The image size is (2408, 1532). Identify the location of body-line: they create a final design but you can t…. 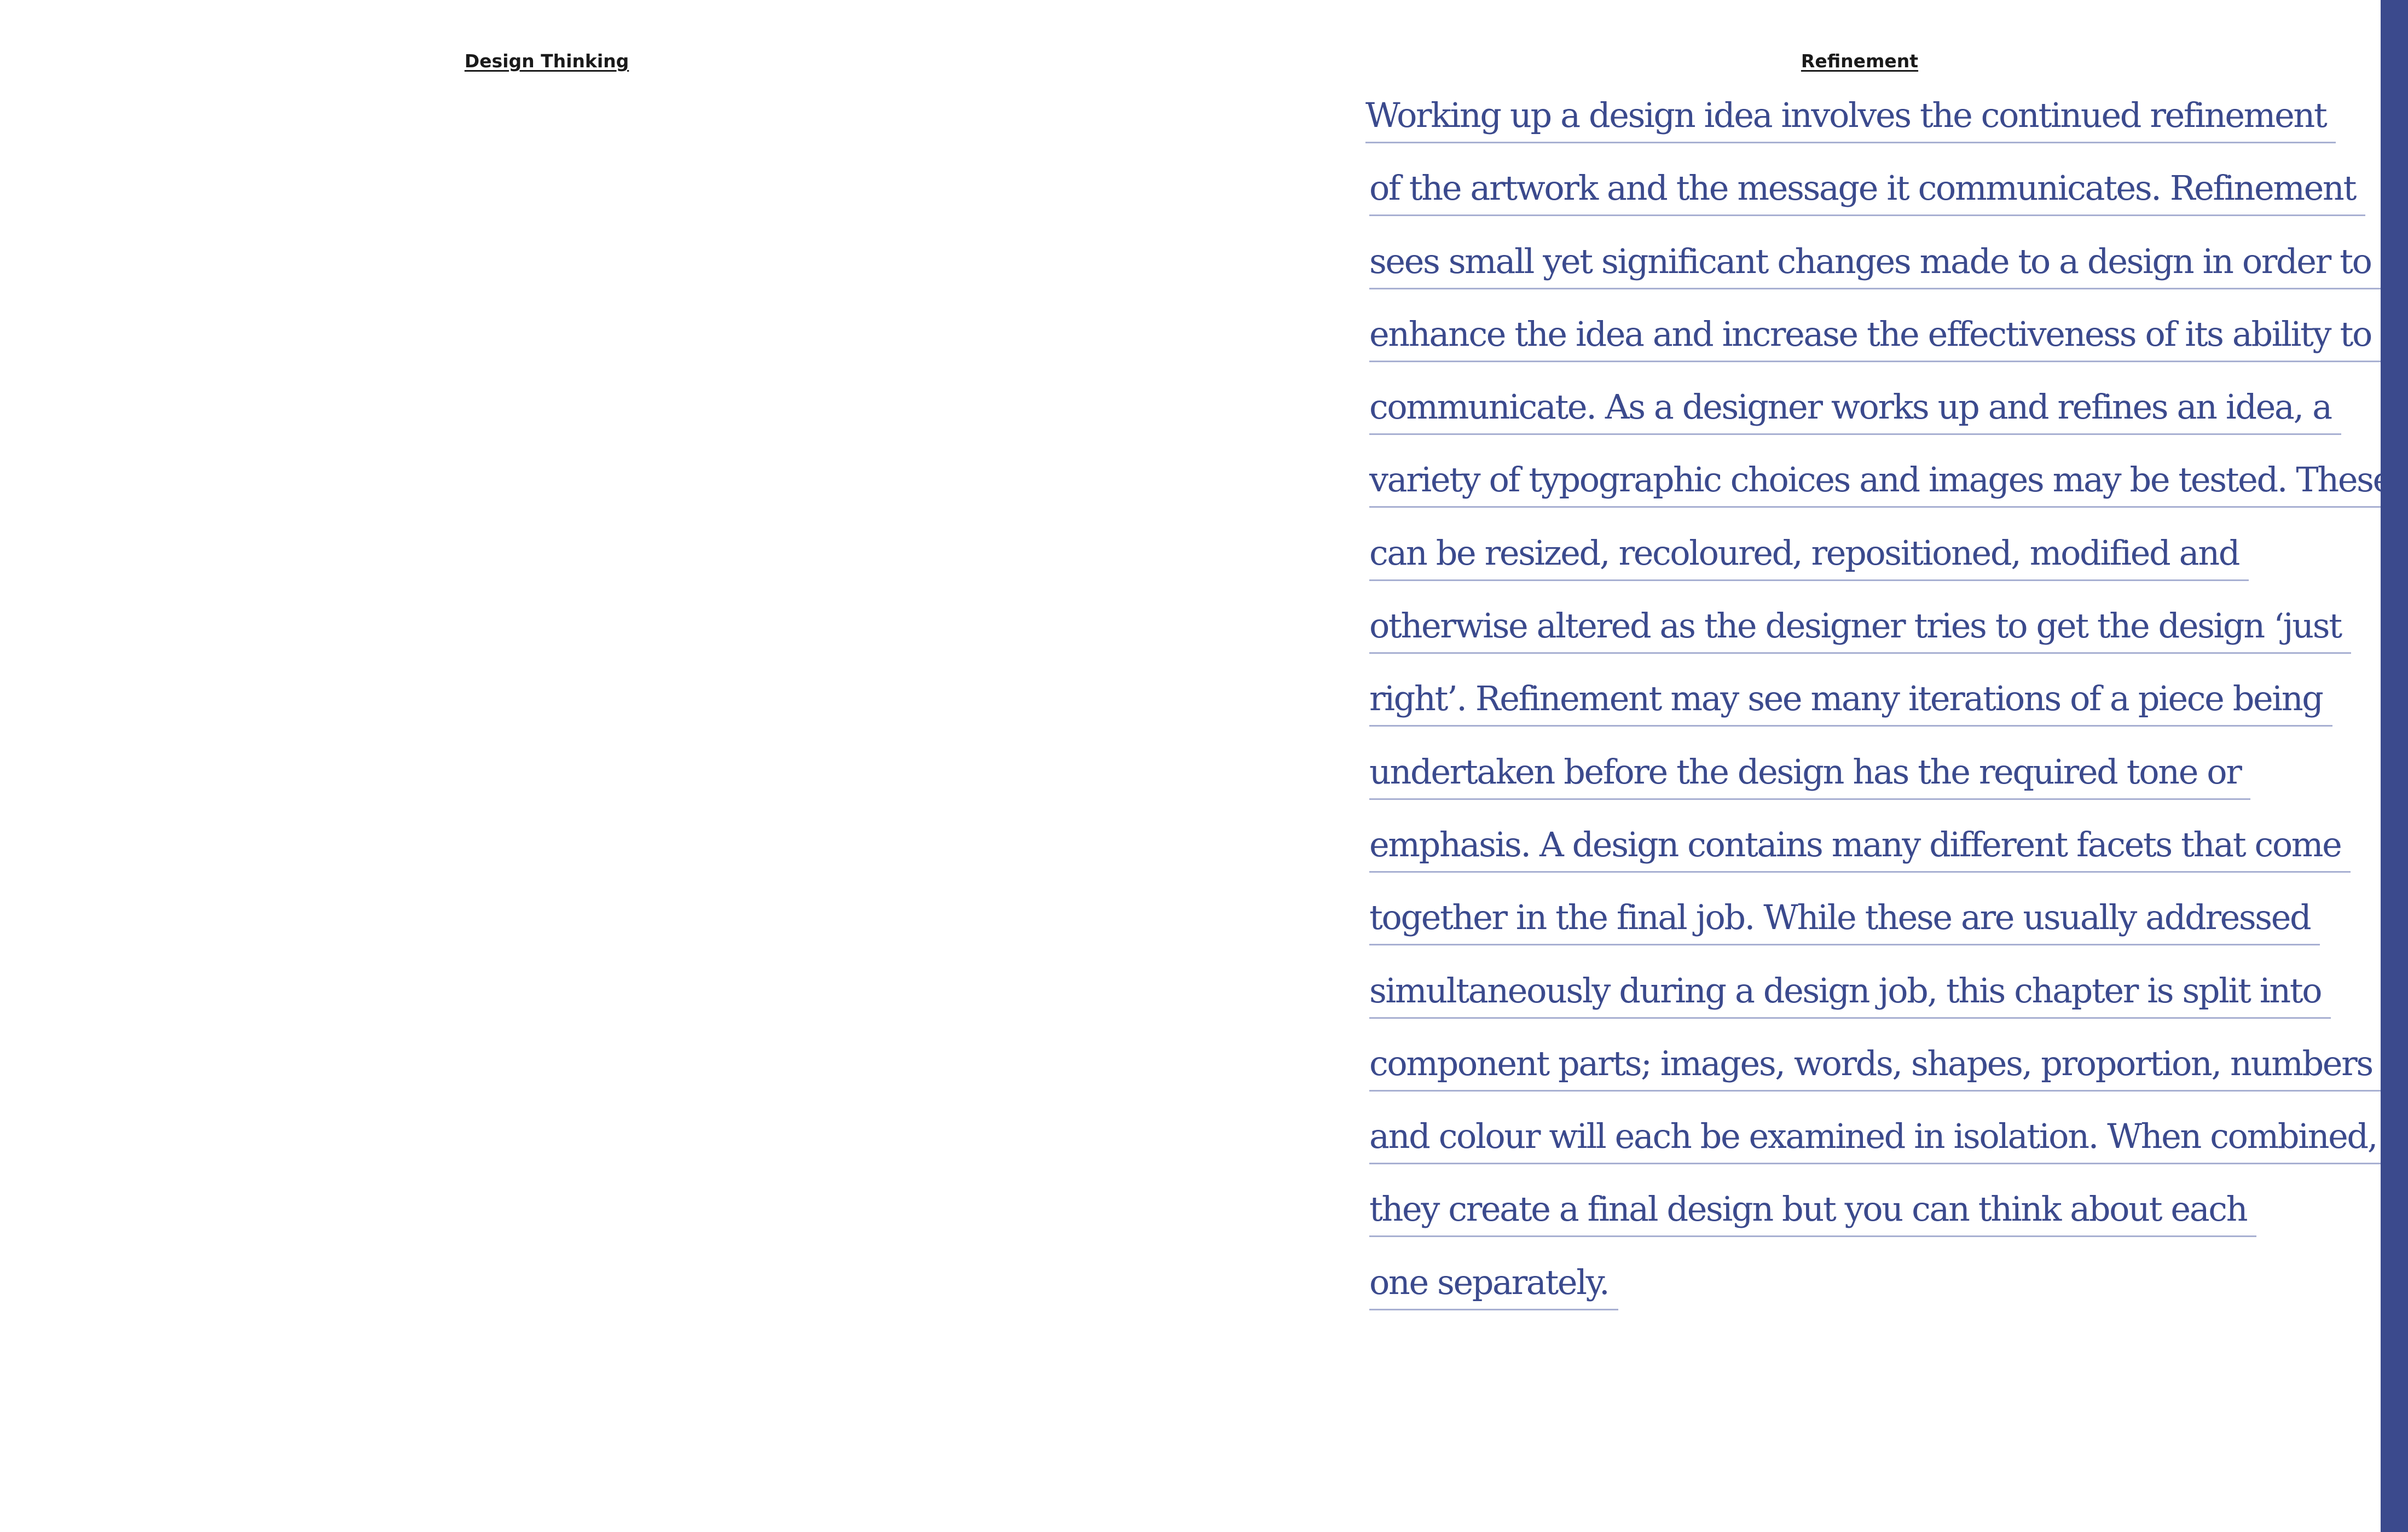
(1874, 1214).